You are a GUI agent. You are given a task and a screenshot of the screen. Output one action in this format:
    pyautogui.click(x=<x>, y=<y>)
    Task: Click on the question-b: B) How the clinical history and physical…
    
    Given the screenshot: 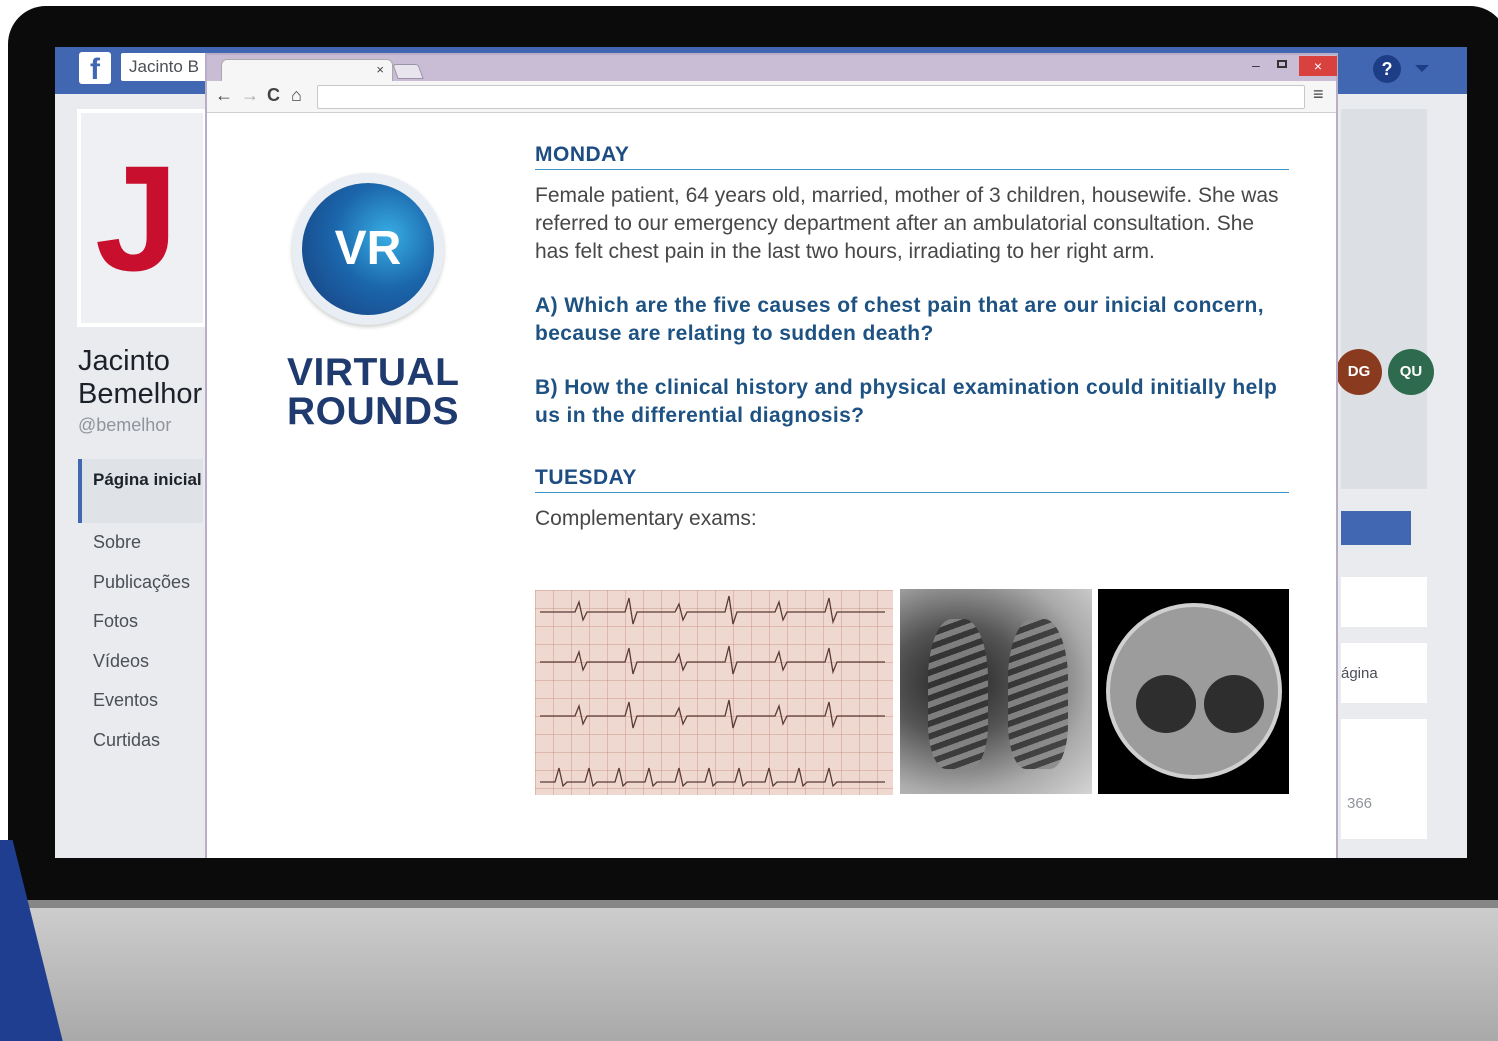 What is the action you would take?
    pyautogui.click(x=906, y=401)
    